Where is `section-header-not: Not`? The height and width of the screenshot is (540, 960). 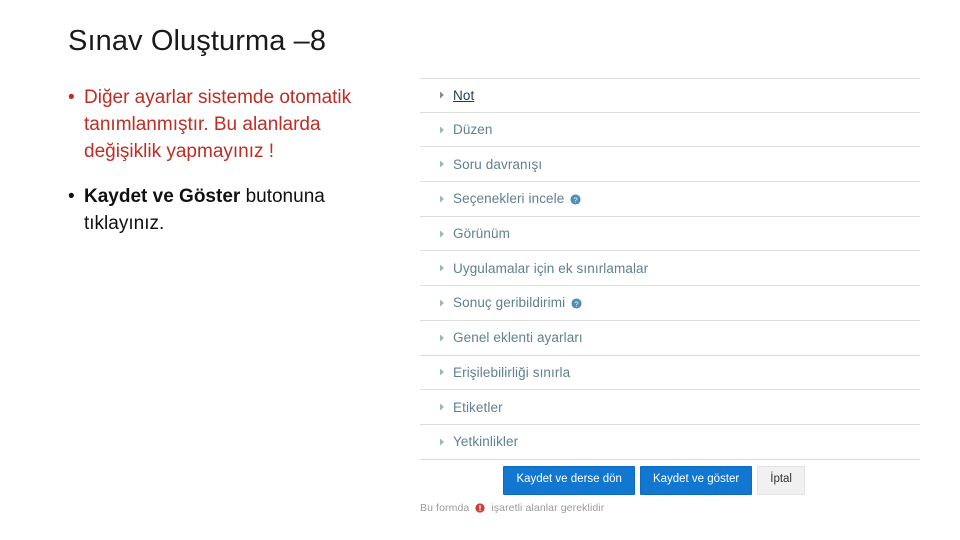 section-header-not: Not is located at coordinates (670, 95).